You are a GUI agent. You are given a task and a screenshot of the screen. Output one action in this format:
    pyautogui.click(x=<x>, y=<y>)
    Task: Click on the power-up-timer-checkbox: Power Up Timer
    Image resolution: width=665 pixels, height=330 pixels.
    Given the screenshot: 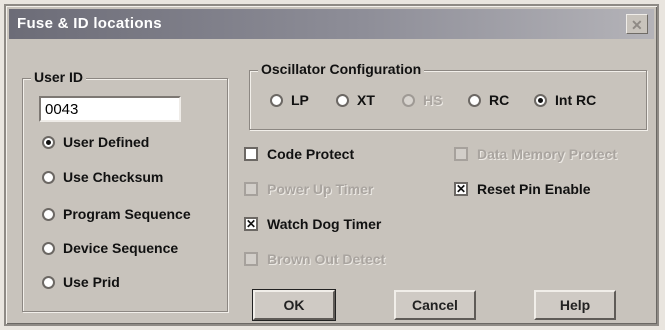 What is the action you would take?
    pyautogui.click(x=308, y=189)
    